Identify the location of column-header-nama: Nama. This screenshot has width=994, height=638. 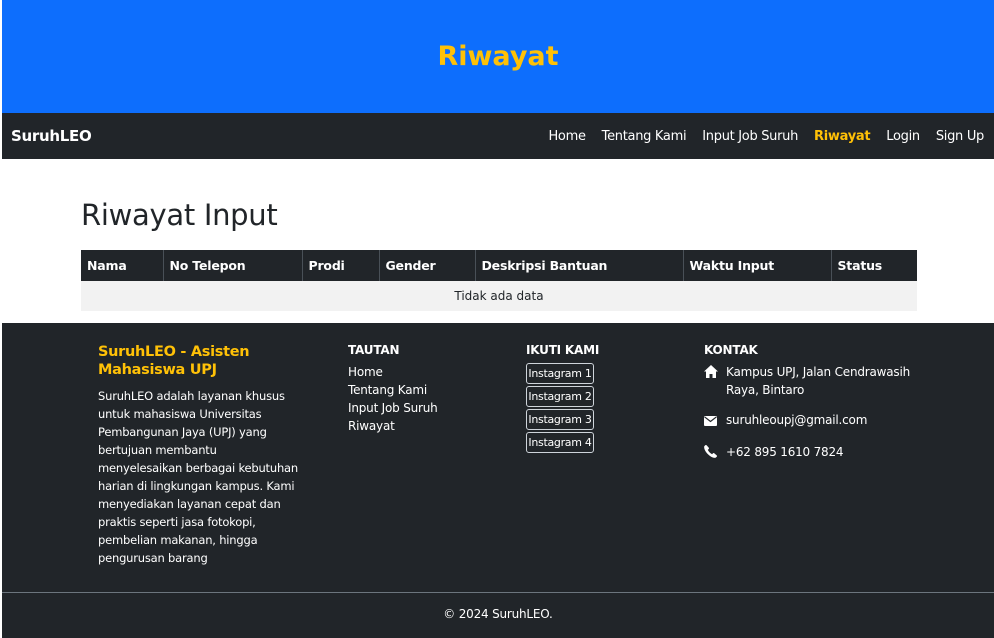
(122, 265).